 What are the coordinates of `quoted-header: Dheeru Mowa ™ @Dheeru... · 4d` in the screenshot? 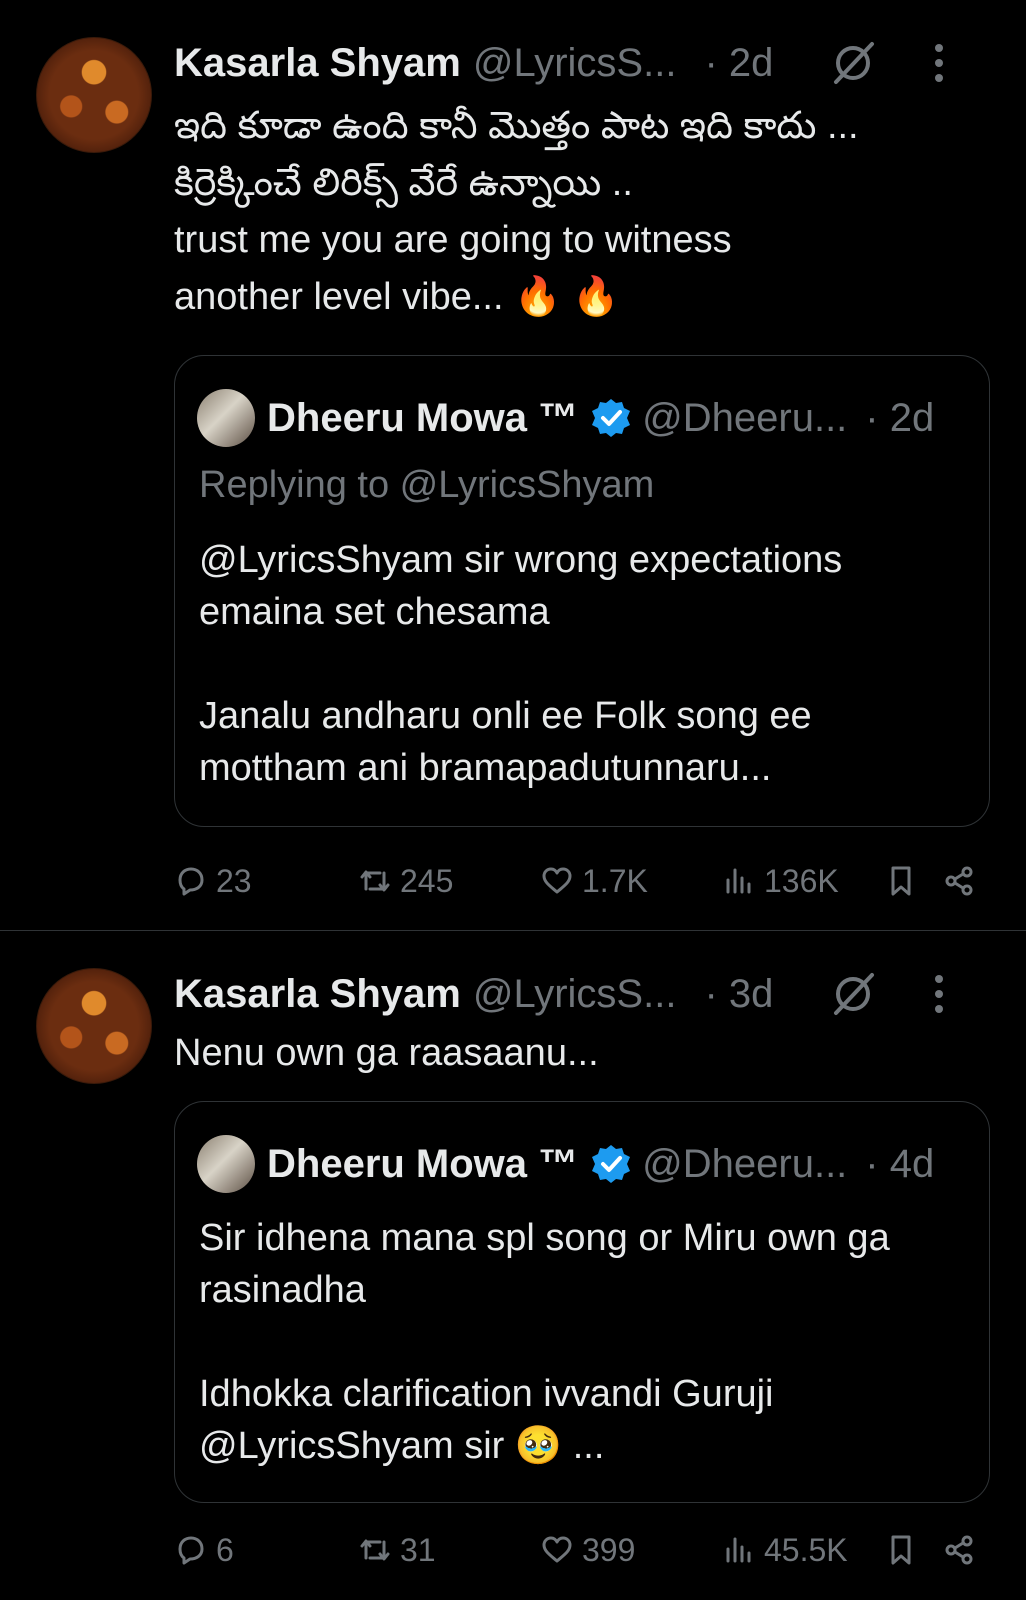 It's located at (583, 1164).